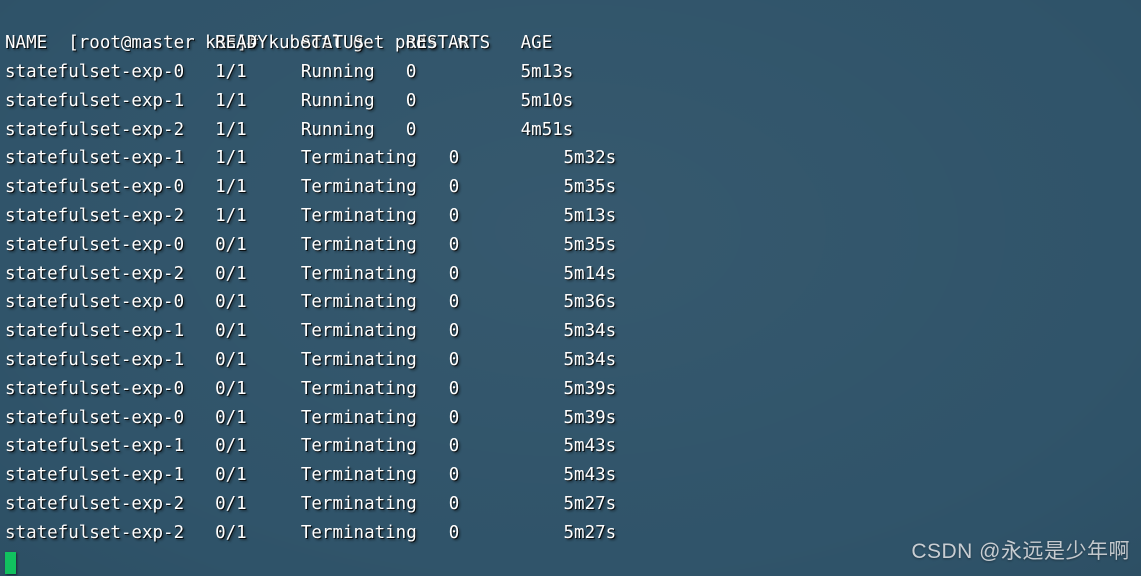  I want to click on block-cursor, so click(10, 562).